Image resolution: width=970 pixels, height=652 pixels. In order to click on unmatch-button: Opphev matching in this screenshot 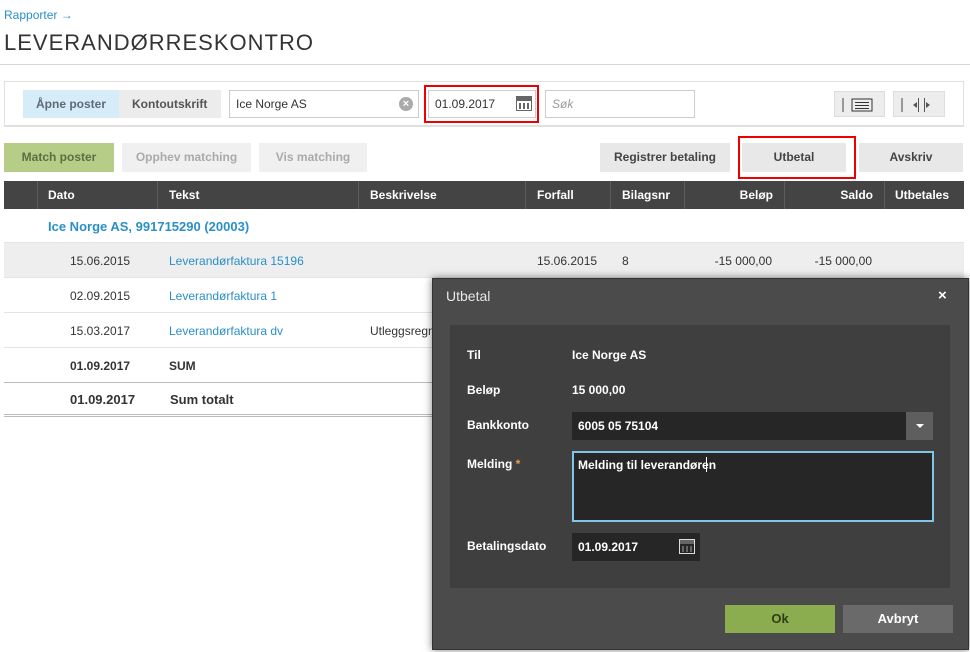, I will do `click(186, 157)`.